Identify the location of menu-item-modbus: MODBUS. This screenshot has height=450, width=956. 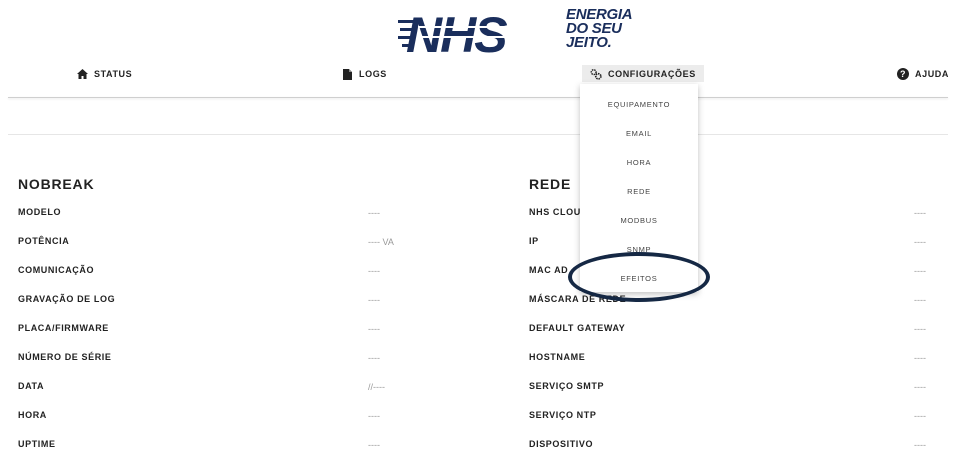
(639, 220).